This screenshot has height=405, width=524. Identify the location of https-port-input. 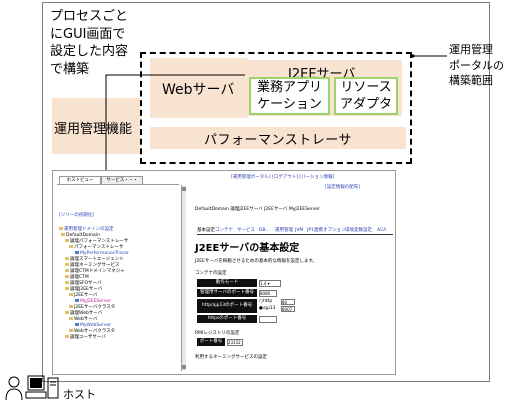
(268, 319).